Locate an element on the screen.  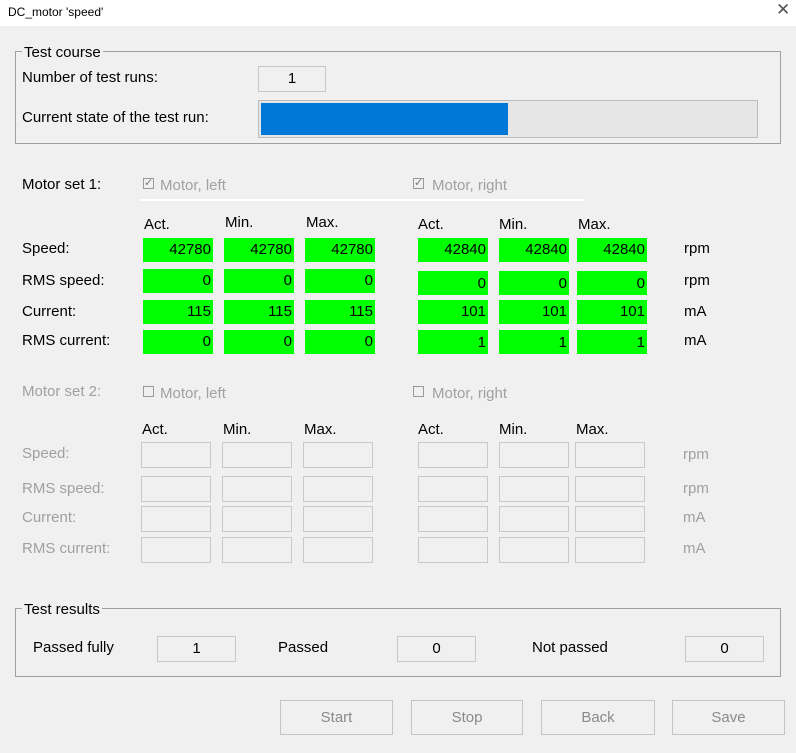
motor-set2-right-label: Motor, right is located at coordinates (470, 393).